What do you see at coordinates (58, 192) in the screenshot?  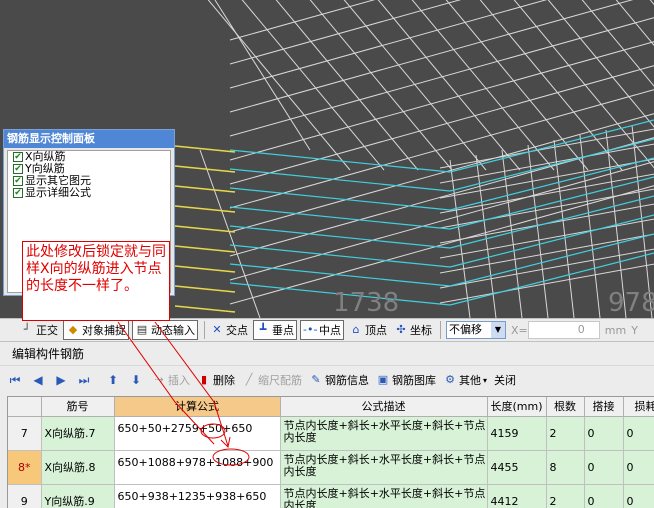 I see `checkbox-label: 显示详细公式` at bounding box center [58, 192].